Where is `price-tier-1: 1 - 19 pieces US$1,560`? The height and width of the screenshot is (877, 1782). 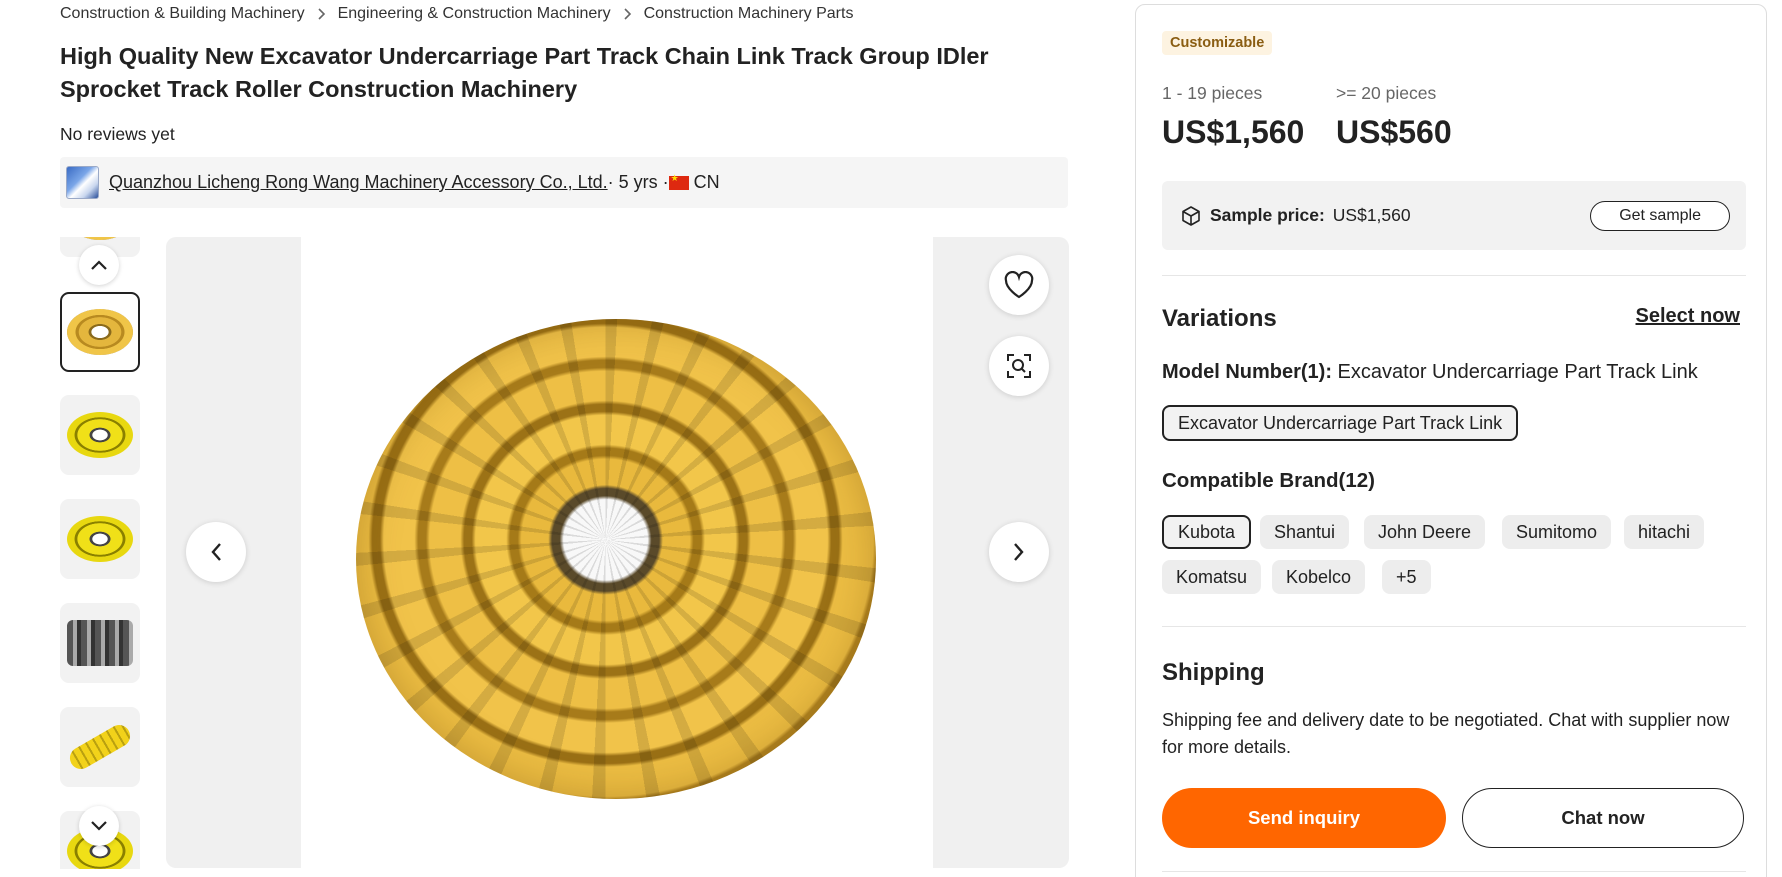
price-tier-1: 1 - 19 pieces US$1,560 is located at coordinates (1233, 117).